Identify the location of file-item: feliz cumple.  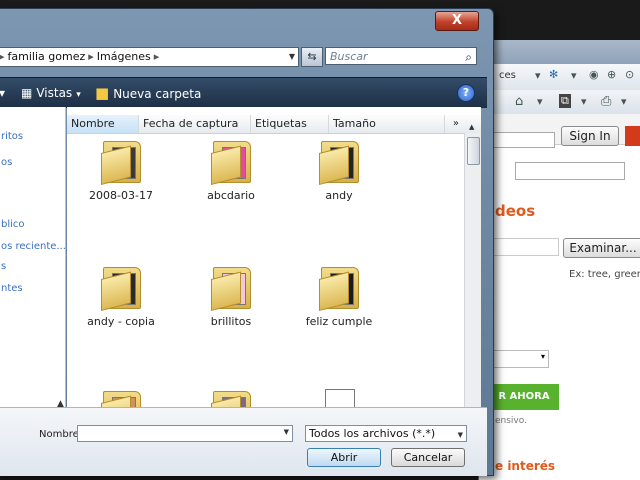
(339, 295).